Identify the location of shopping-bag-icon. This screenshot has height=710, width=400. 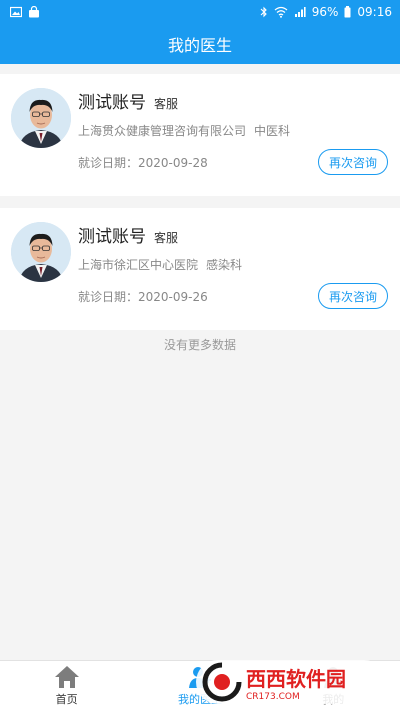
(34, 12).